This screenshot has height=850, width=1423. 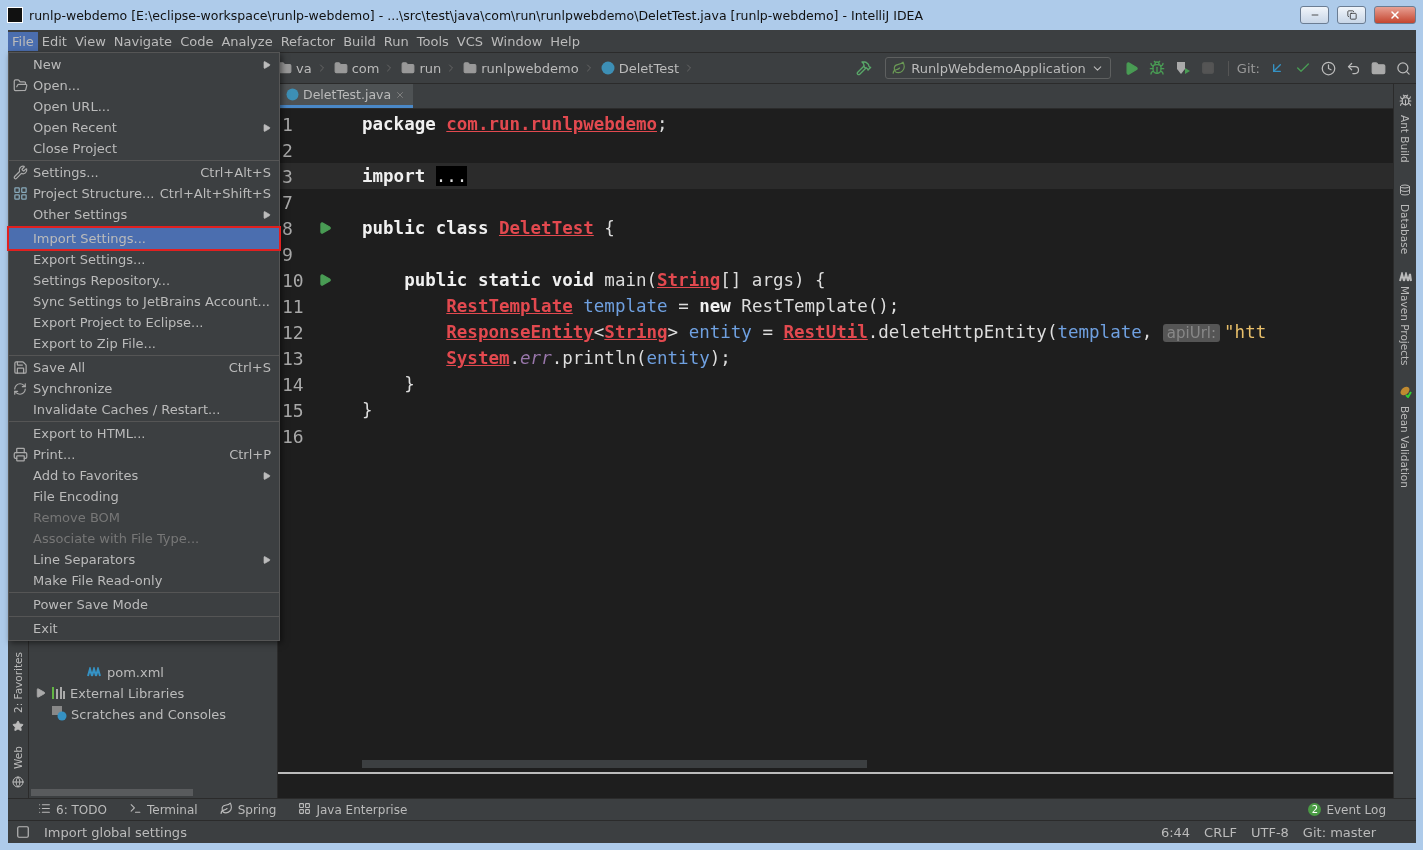 I want to click on maximize-button, so click(x=1351, y=15).